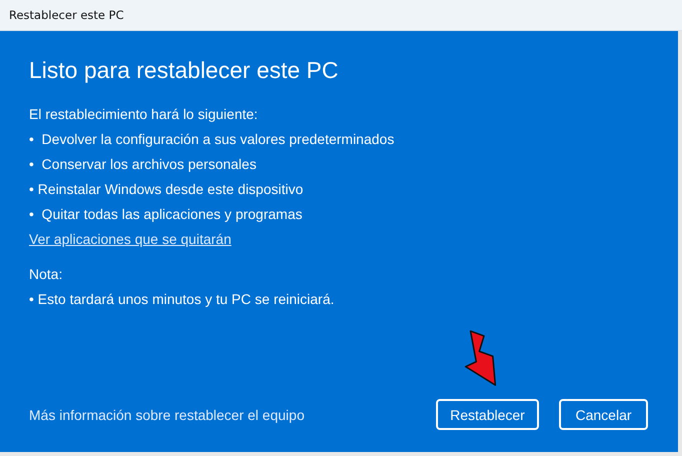 The width and height of the screenshot is (682, 456). Describe the element at coordinates (144, 114) in the screenshot. I see `intro-text: El restablecimiento hará lo siguiente:` at that location.